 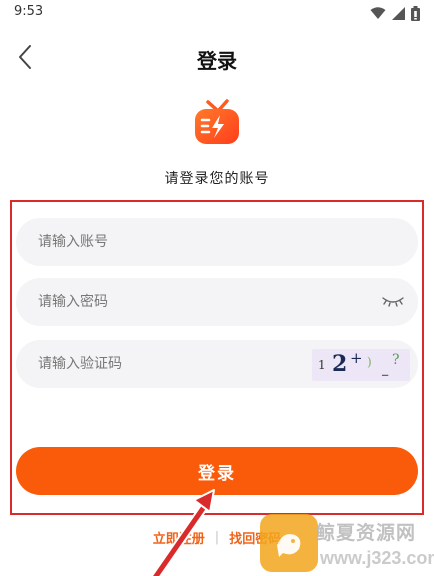 What do you see at coordinates (217, 61) in the screenshot?
I see `page-title: 登录` at bounding box center [217, 61].